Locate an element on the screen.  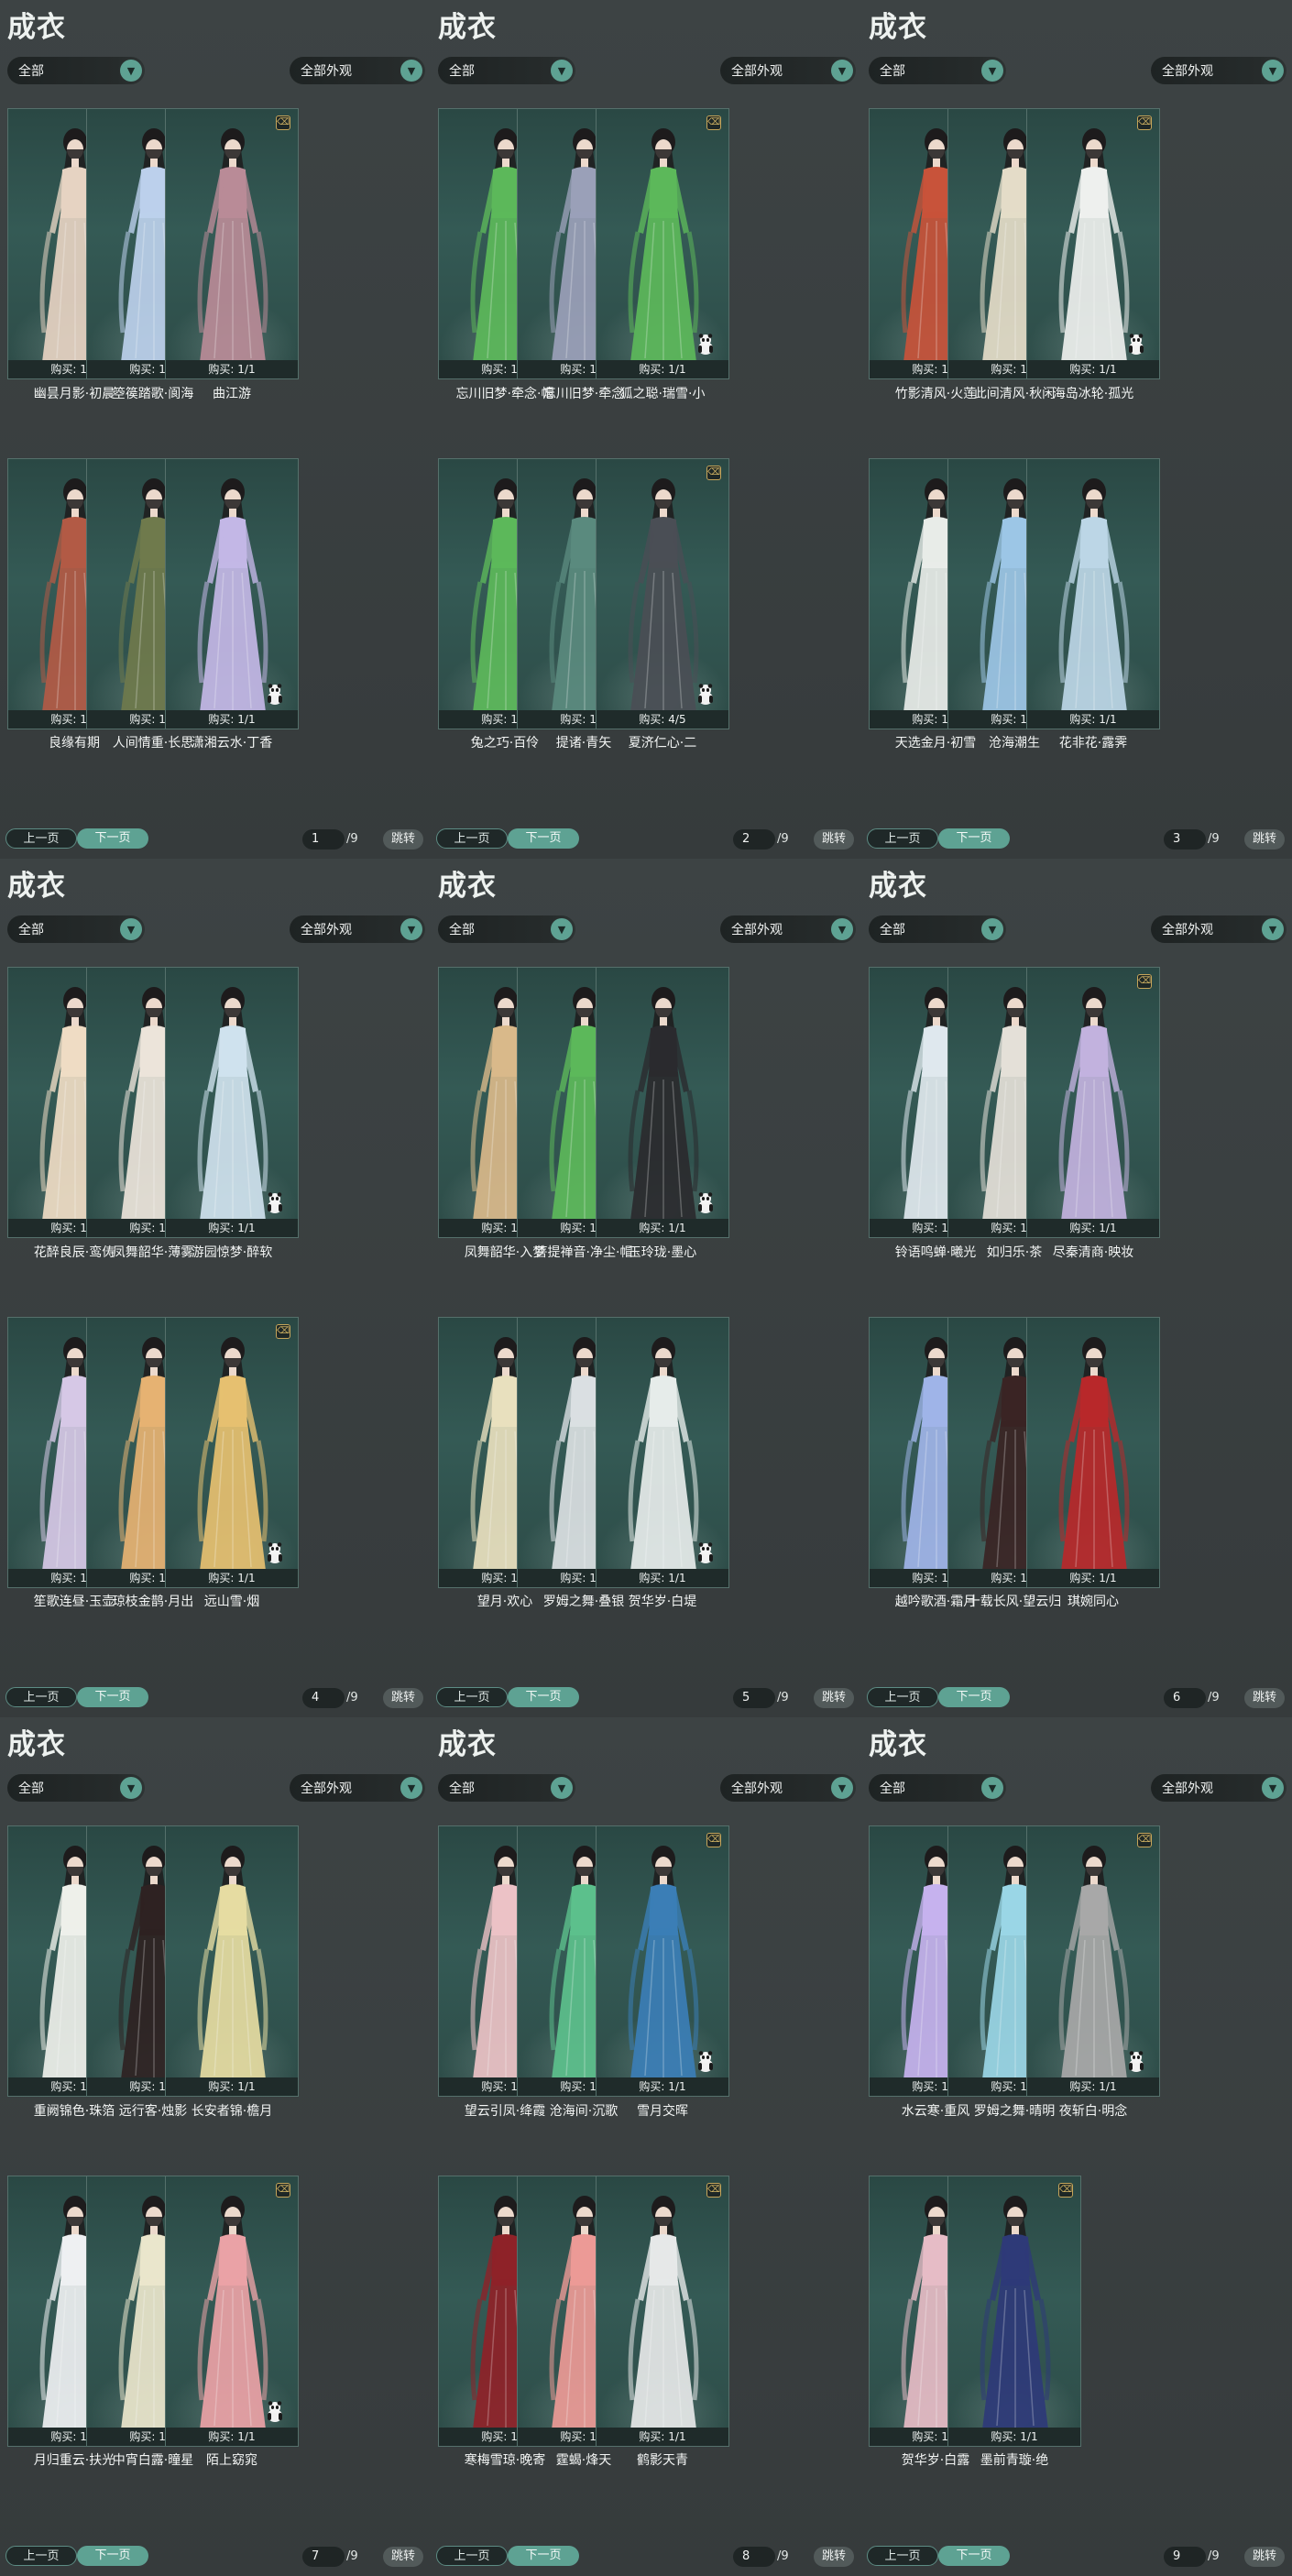
page-number-input: 8 is located at coordinates (754, 2557).